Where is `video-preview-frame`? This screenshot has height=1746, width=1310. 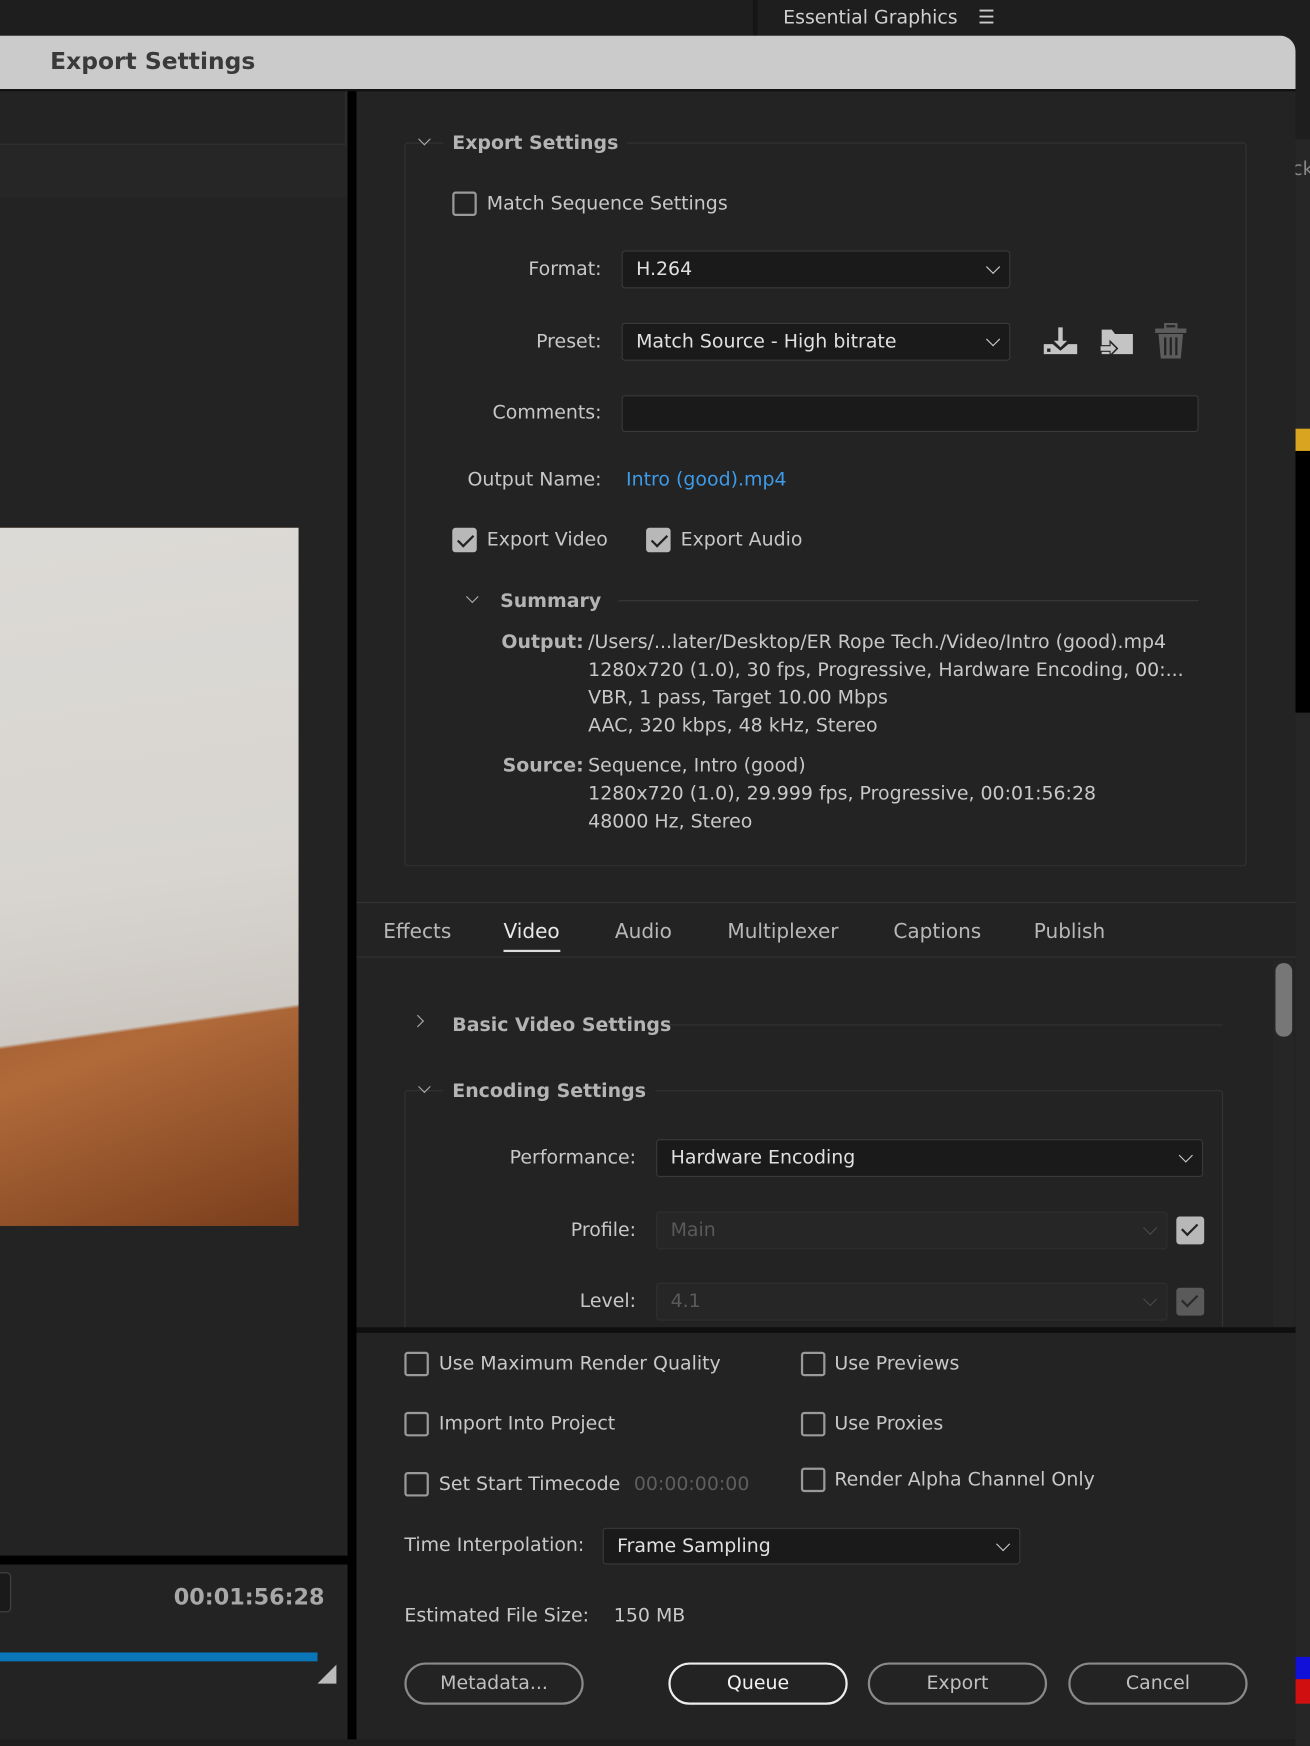 video-preview-frame is located at coordinates (149, 876).